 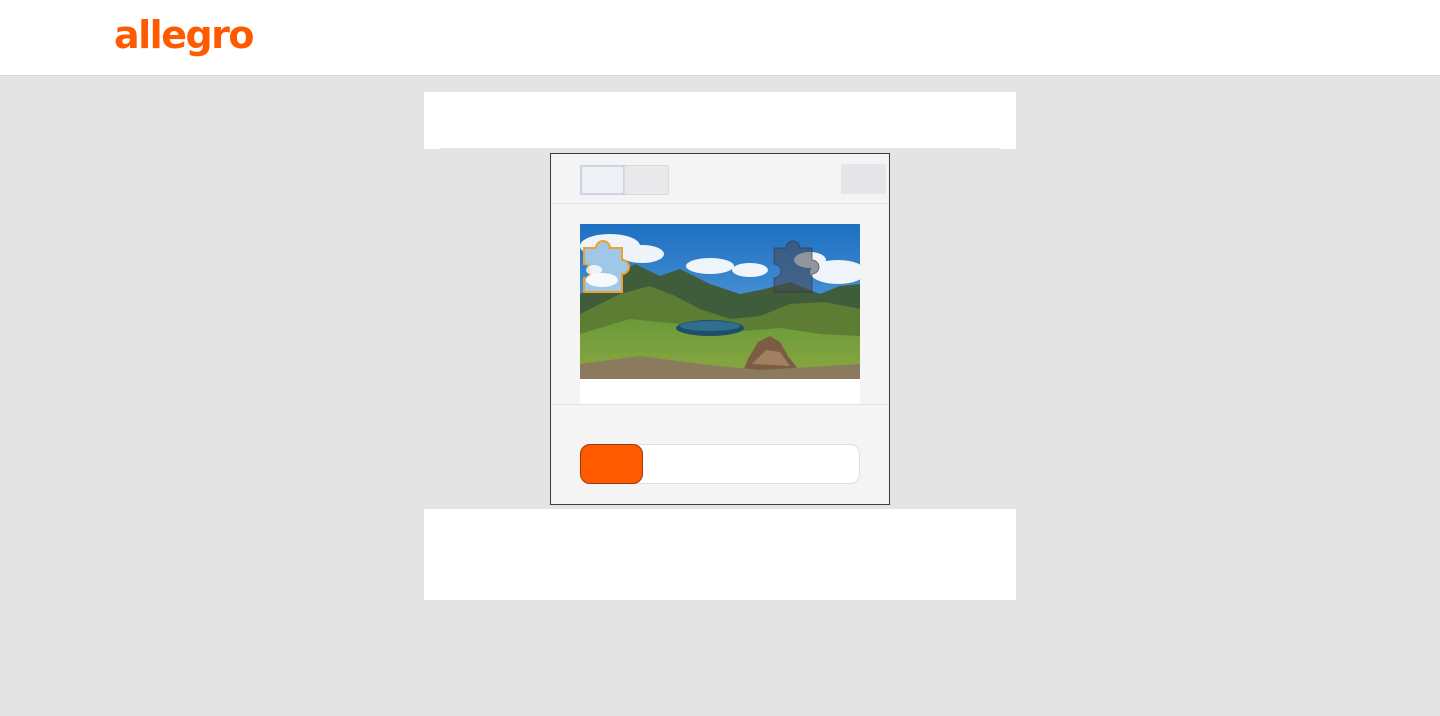 I want to click on captcha-divider, so click(x=720, y=404).